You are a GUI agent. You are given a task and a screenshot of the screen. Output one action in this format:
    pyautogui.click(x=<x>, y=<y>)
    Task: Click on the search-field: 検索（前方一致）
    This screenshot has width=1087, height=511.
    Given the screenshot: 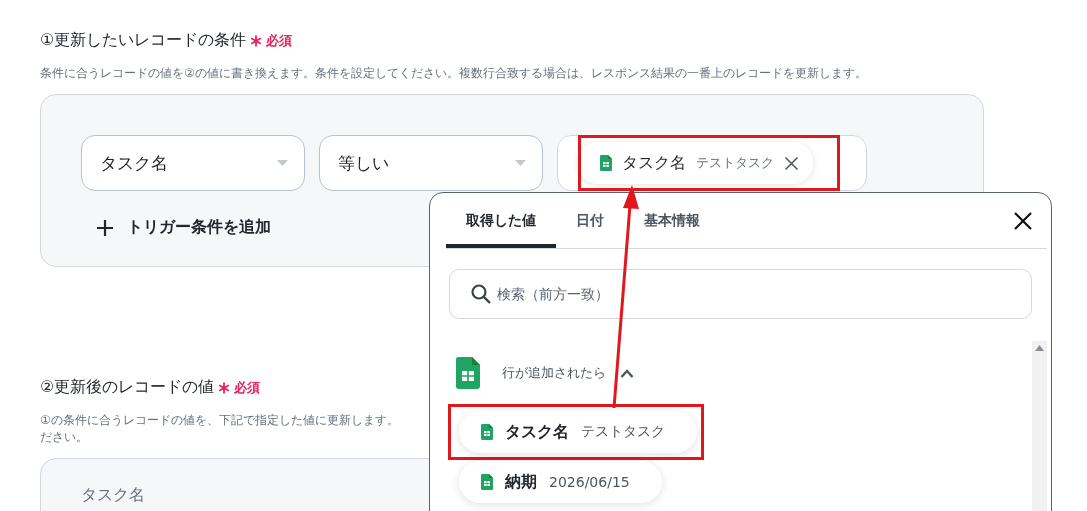 What is the action you would take?
    pyautogui.click(x=740, y=294)
    